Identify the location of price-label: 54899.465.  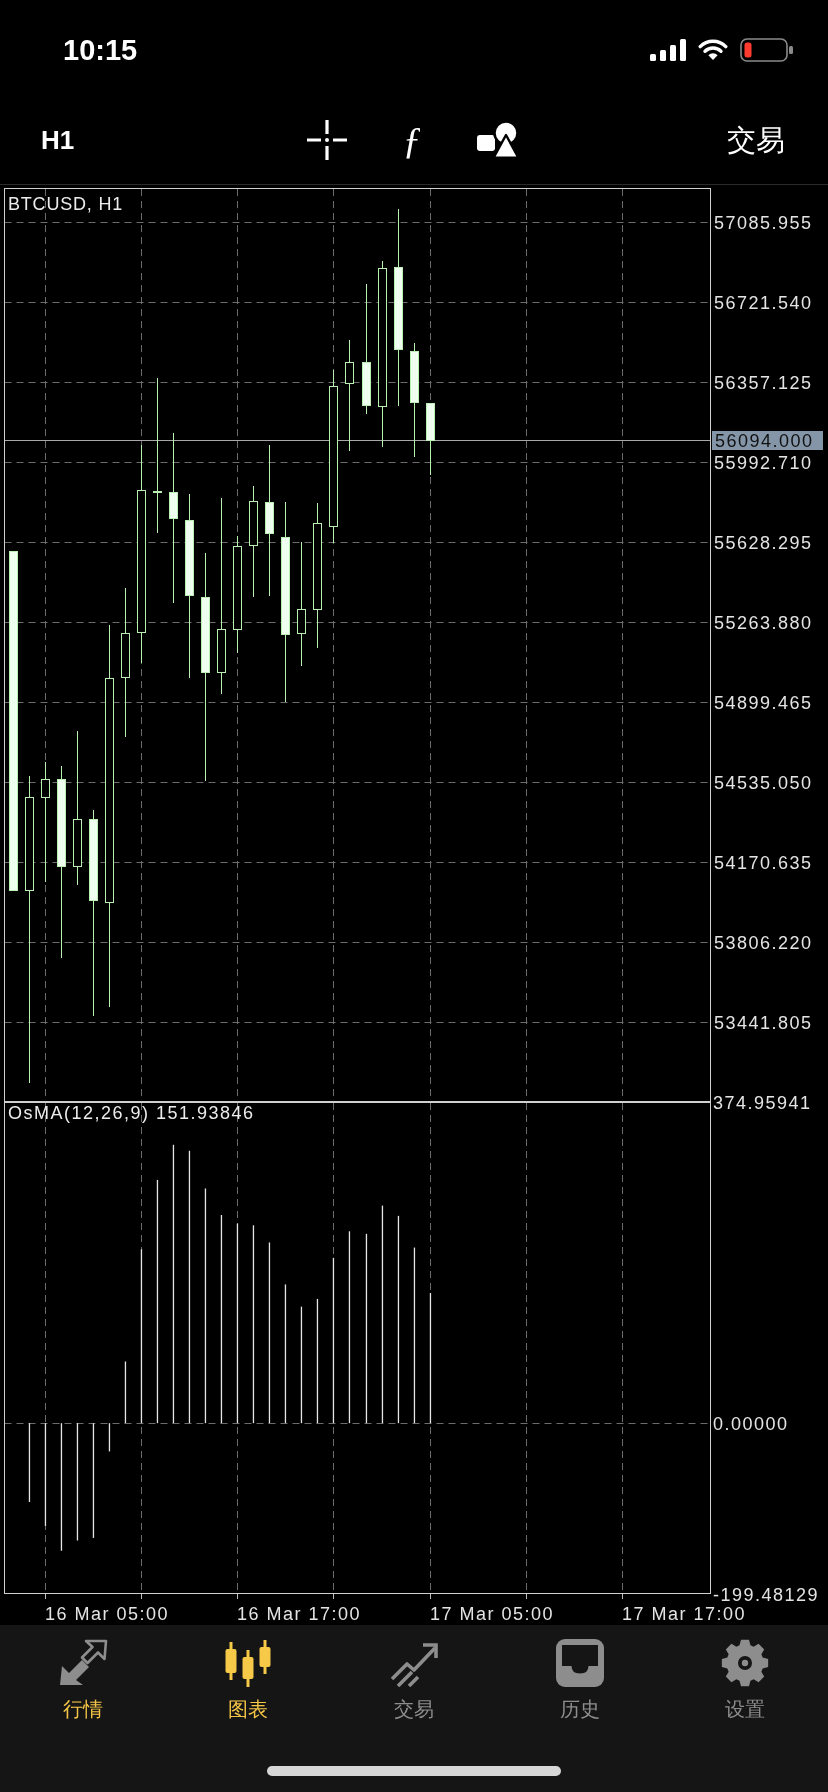
(763, 702).